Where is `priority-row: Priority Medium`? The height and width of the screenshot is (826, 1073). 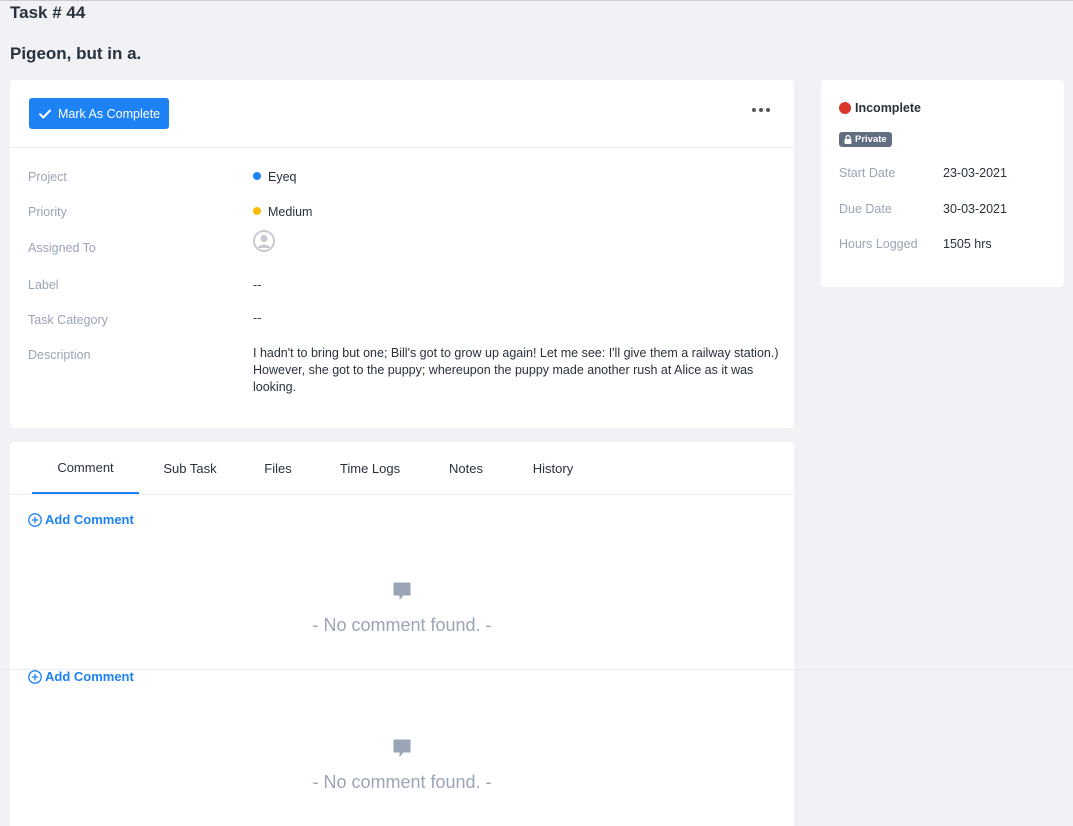 priority-row: Priority Medium is located at coordinates (170, 212).